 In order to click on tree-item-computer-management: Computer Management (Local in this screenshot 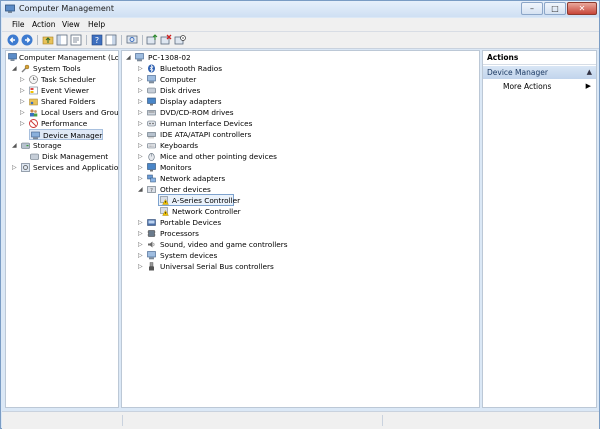, I will do `click(62, 57)`.